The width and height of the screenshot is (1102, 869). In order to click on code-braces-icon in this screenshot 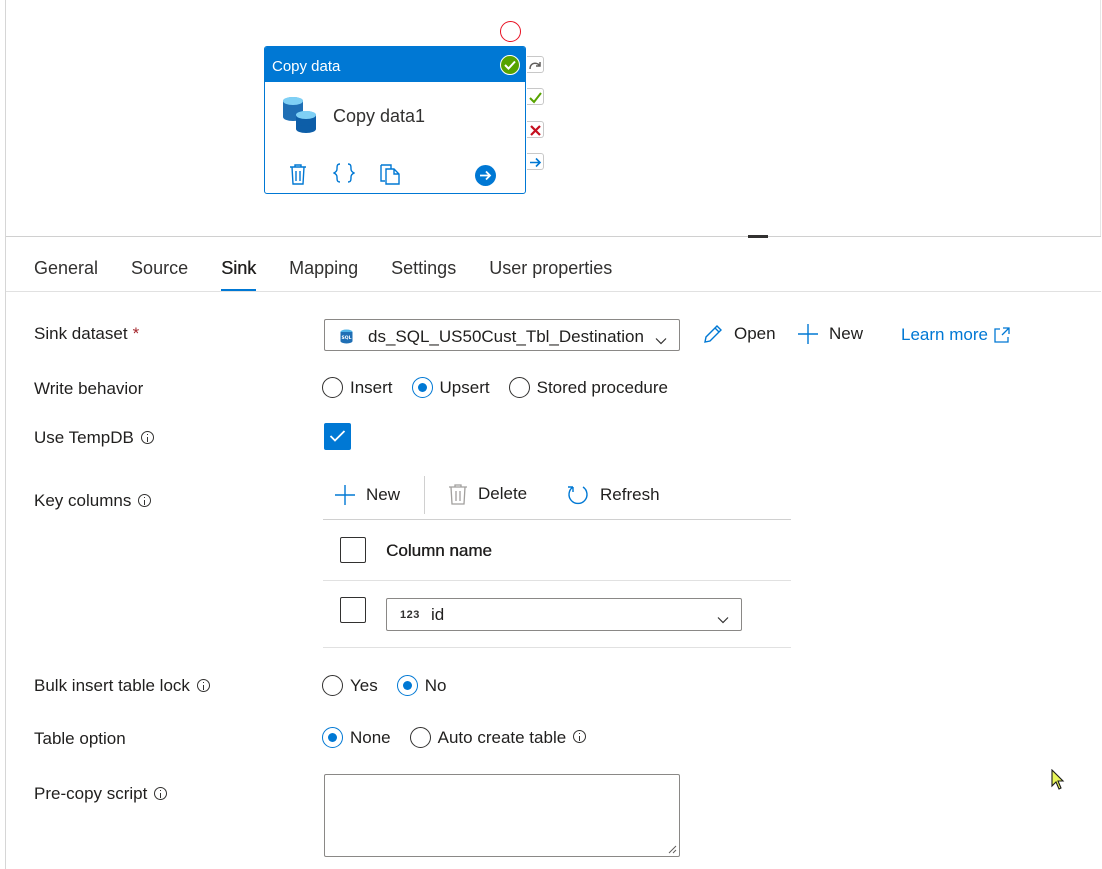, I will do `click(344, 175)`.